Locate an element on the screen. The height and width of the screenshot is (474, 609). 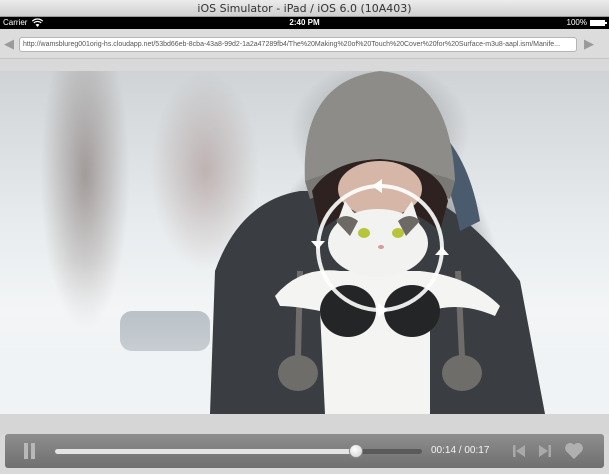
player-controls: 00:14 / 00:17 is located at coordinates (304, 451).